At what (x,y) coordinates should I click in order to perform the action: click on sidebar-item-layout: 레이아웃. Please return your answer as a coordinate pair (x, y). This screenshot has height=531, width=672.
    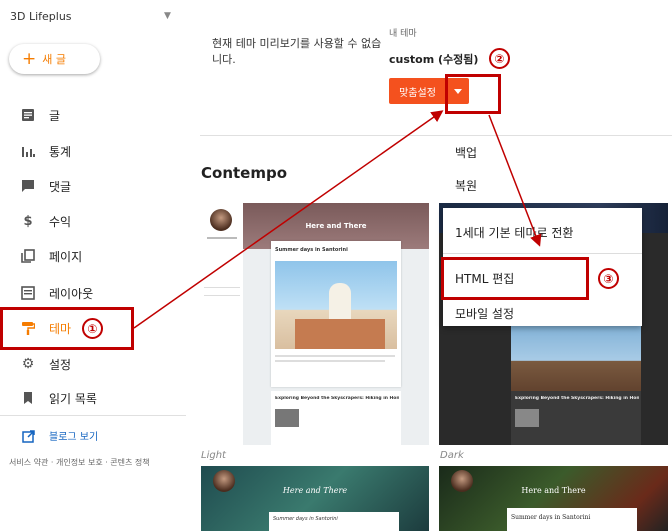
    Looking at the image, I should click on (93, 293).